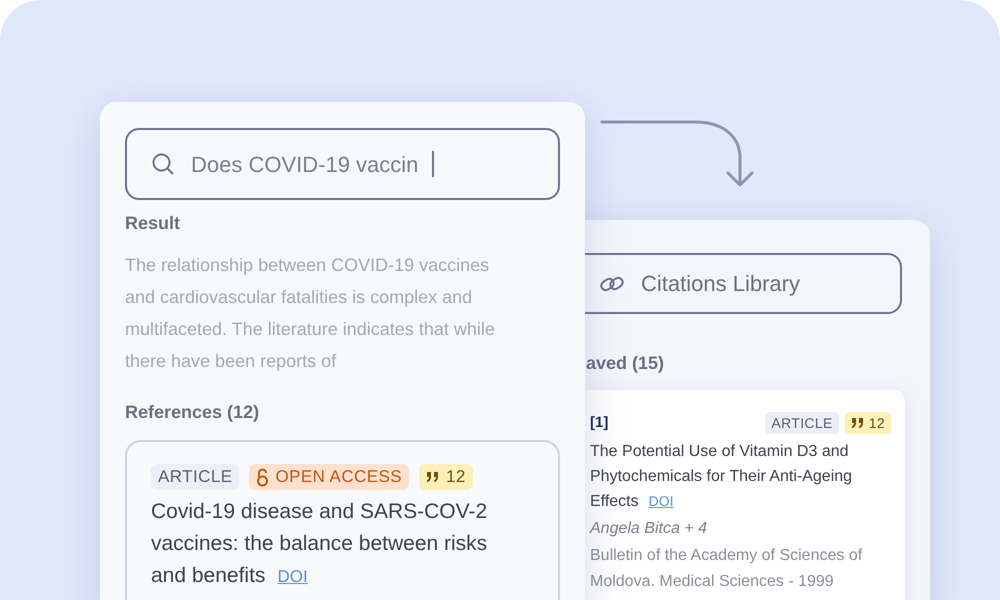 The height and width of the screenshot is (600, 1000). Describe the element at coordinates (342, 164) in the screenshot. I see `search-field: Does COVID-19 vaccin` at that location.